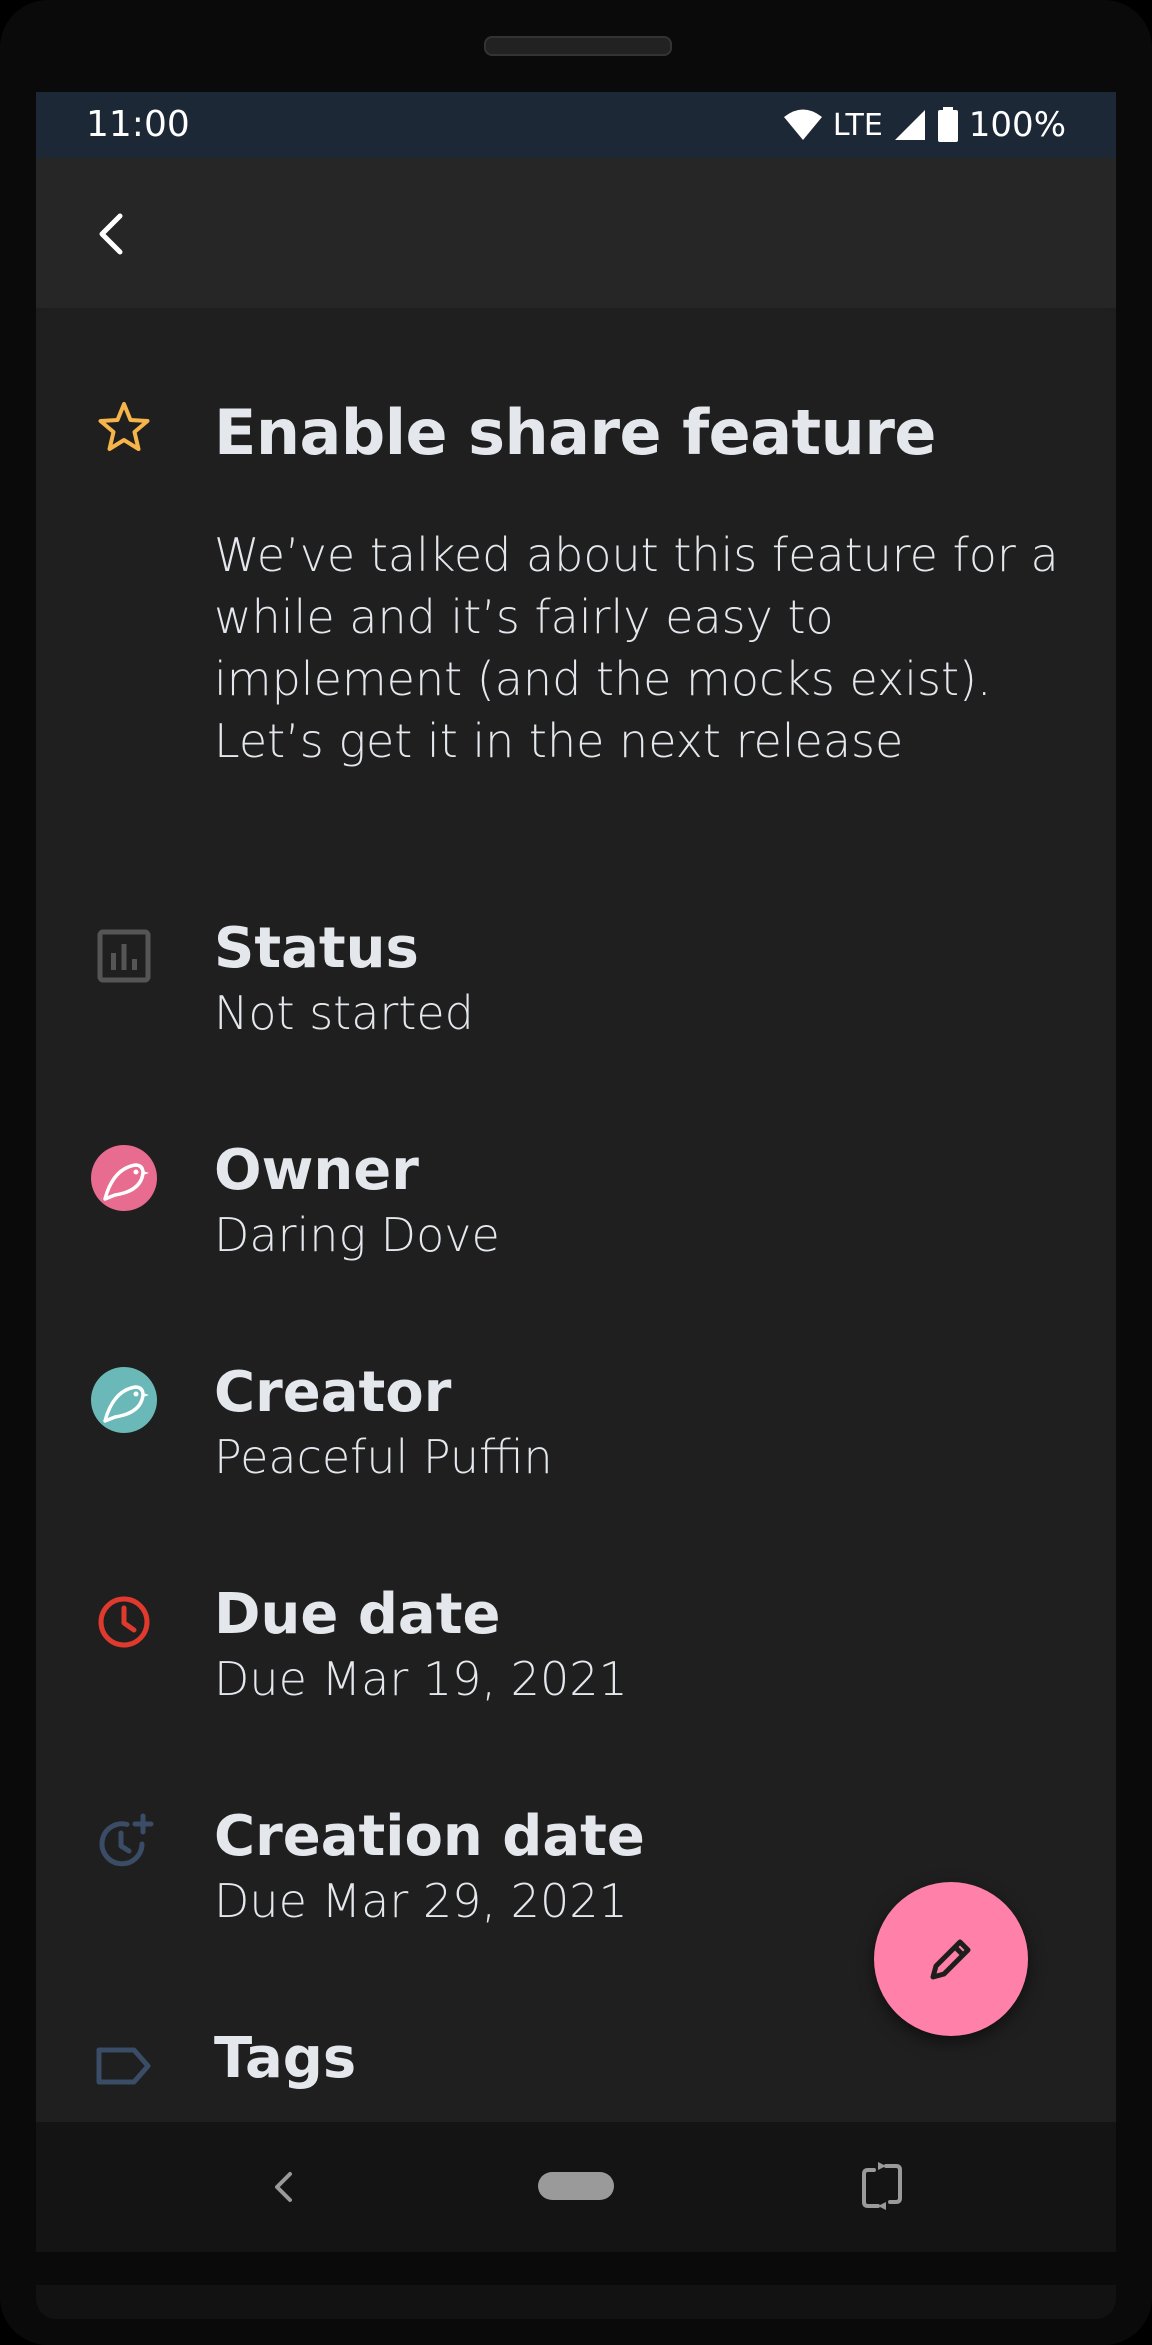 The height and width of the screenshot is (2345, 1152). Describe the element at coordinates (124, 956) in the screenshot. I see `chart-icon` at that location.